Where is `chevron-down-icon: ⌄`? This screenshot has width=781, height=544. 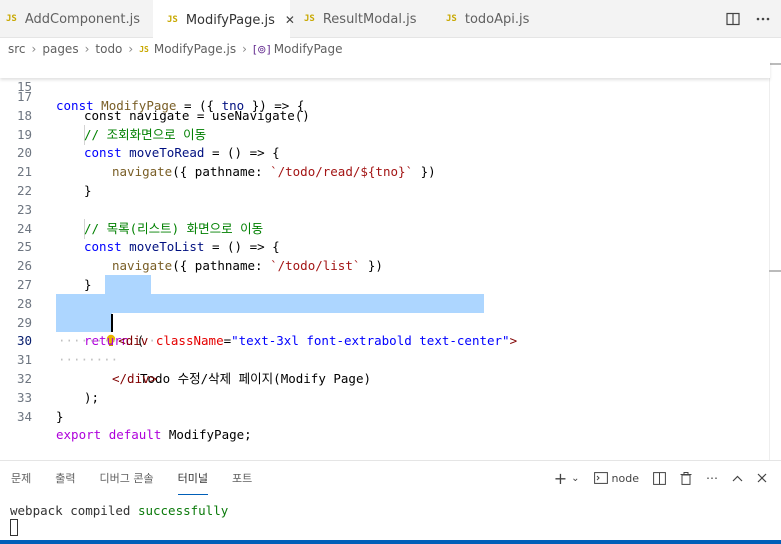 chevron-down-icon: ⌄ is located at coordinates (575, 478).